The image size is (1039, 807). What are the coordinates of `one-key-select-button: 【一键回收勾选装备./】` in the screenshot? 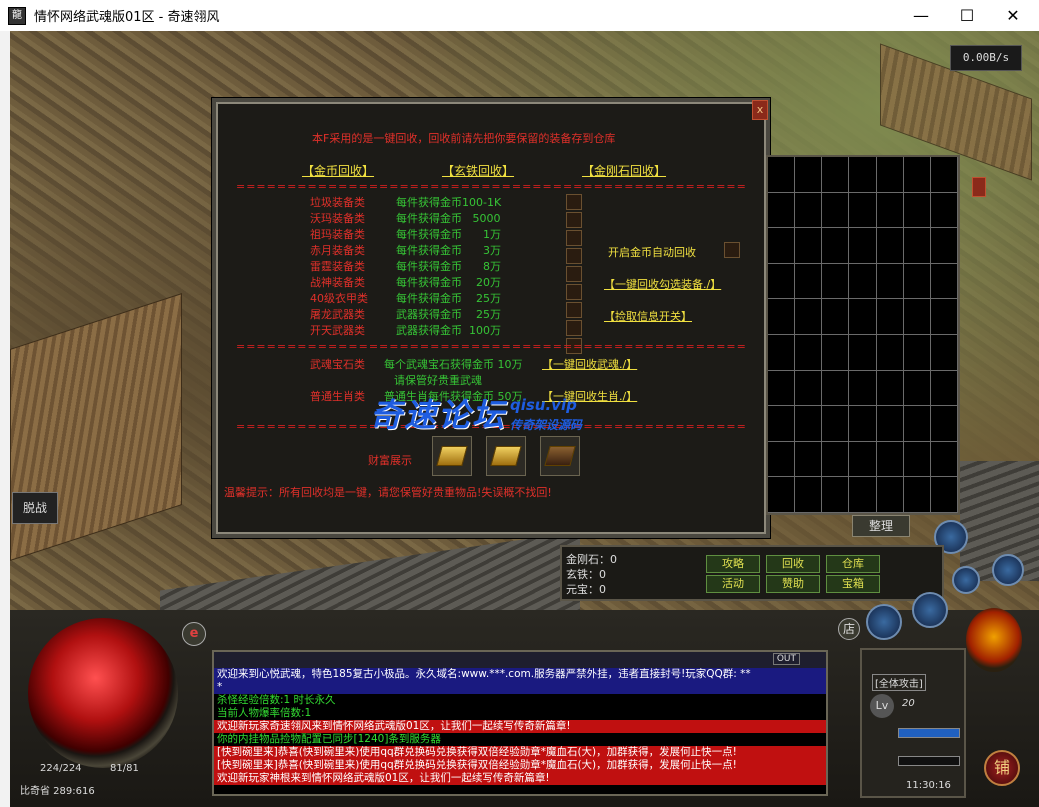 It's located at (662, 284).